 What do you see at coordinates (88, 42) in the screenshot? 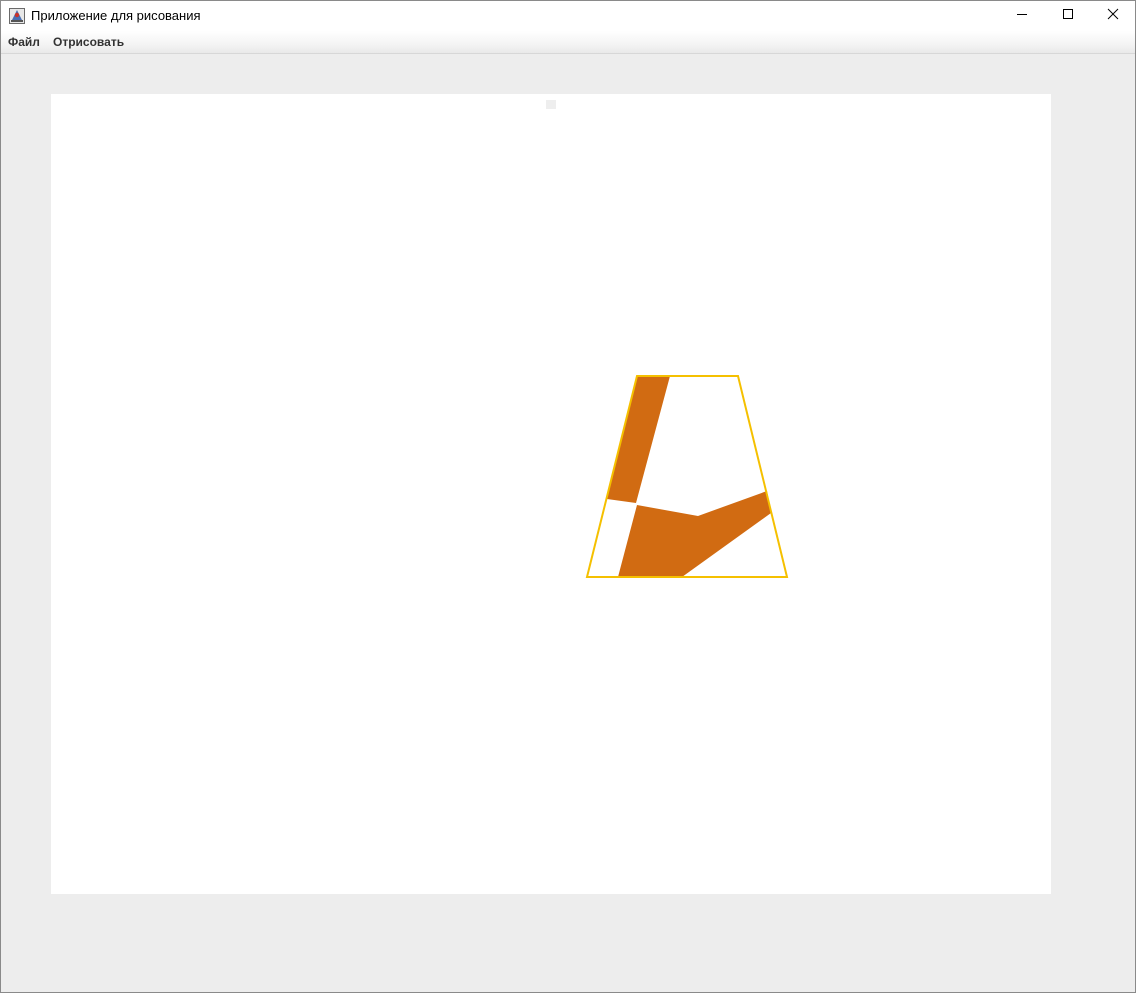
I see `menu-draw: Отрисовать` at bounding box center [88, 42].